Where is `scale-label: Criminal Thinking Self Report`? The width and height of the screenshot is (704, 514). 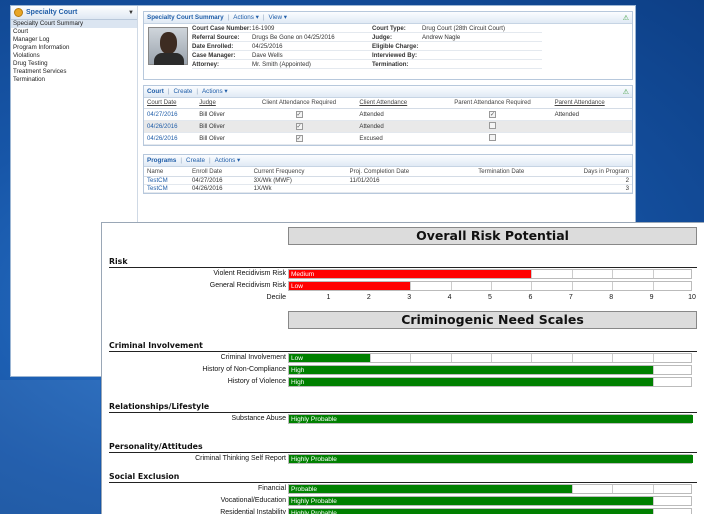 scale-label: Criminal Thinking Self Report is located at coordinates (240, 458).